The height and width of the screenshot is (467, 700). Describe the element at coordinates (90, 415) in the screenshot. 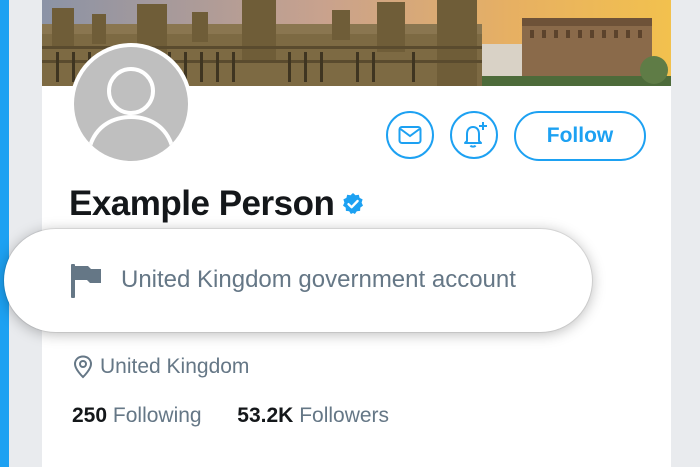

I see `following-count: 250` at that location.